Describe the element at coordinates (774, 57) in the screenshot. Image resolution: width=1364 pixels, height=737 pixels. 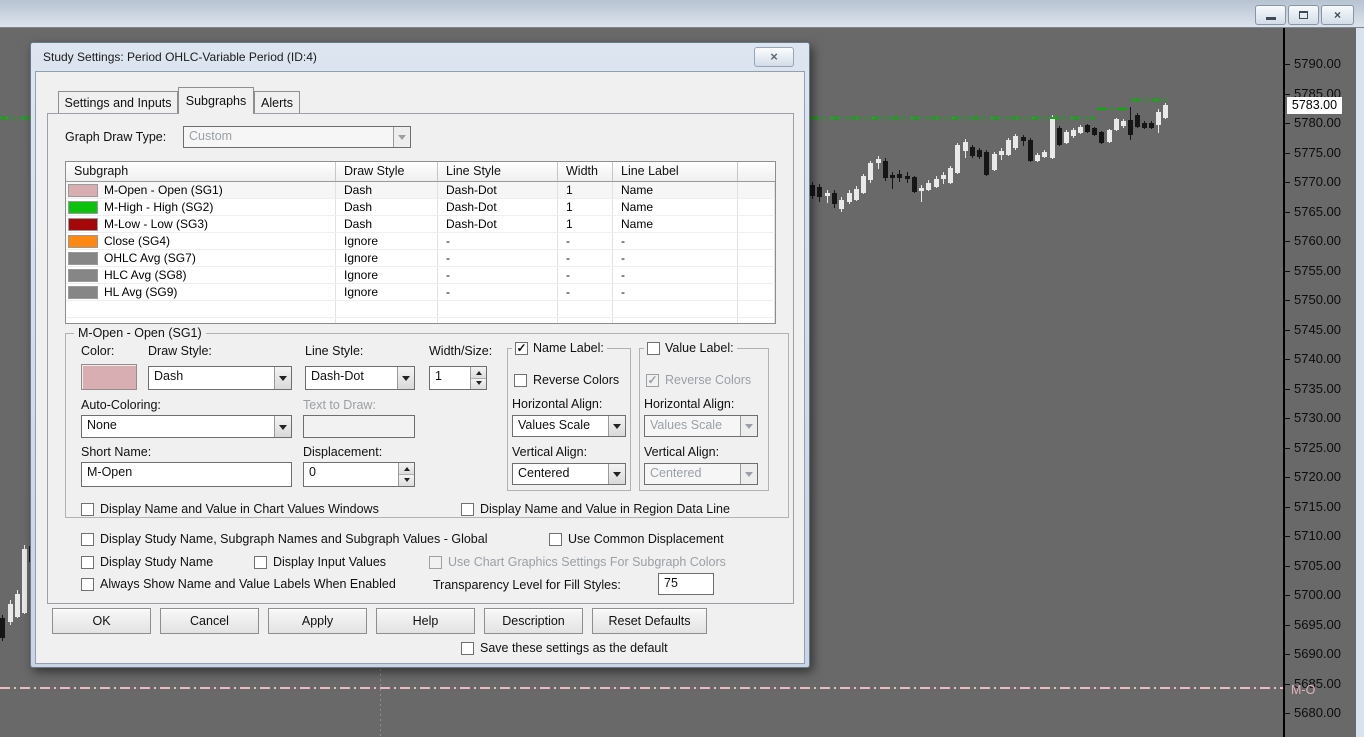
I see `dialog-close-button: ×` at that location.